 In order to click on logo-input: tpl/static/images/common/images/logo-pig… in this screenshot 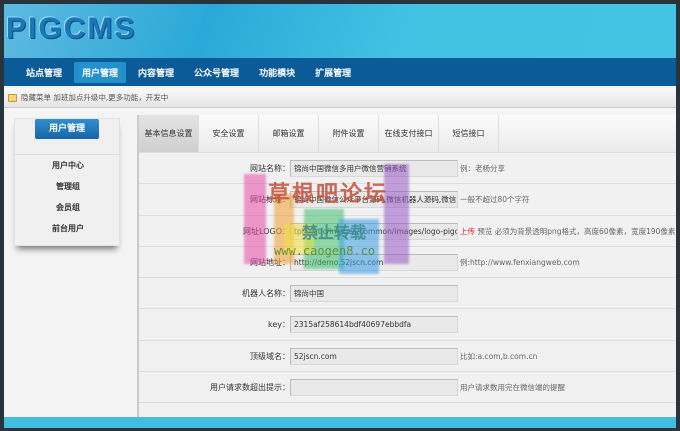, I will do `click(374, 231)`.